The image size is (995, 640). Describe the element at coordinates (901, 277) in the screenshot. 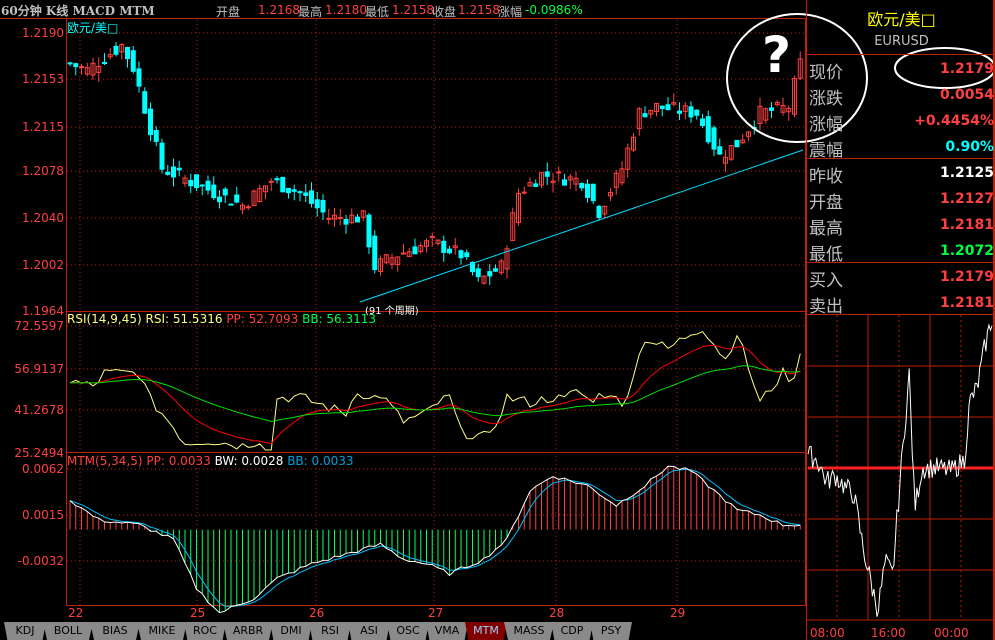

I see `quote-row: 买入 1.2179` at that location.